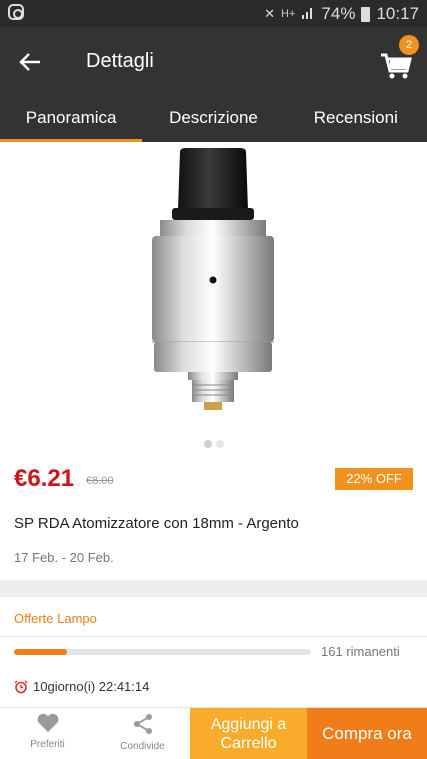 The height and width of the screenshot is (759, 427). Describe the element at coordinates (207, 444) in the screenshot. I see `pager-dot-active` at that location.